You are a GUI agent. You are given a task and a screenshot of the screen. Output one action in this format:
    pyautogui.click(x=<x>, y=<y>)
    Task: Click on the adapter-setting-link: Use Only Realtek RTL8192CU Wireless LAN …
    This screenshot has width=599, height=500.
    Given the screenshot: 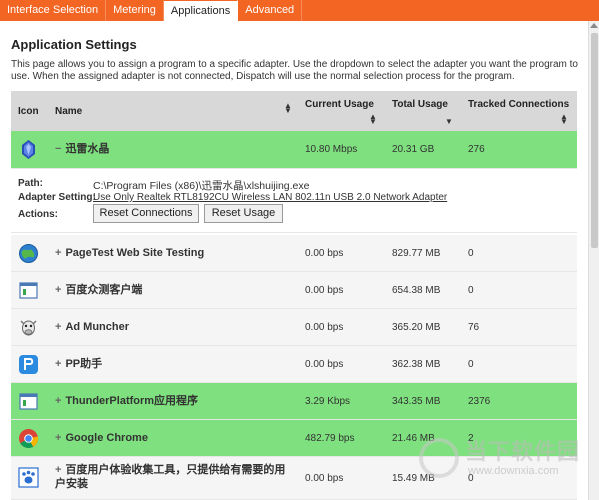 What is the action you would take?
    pyautogui.click(x=270, y=197)
    